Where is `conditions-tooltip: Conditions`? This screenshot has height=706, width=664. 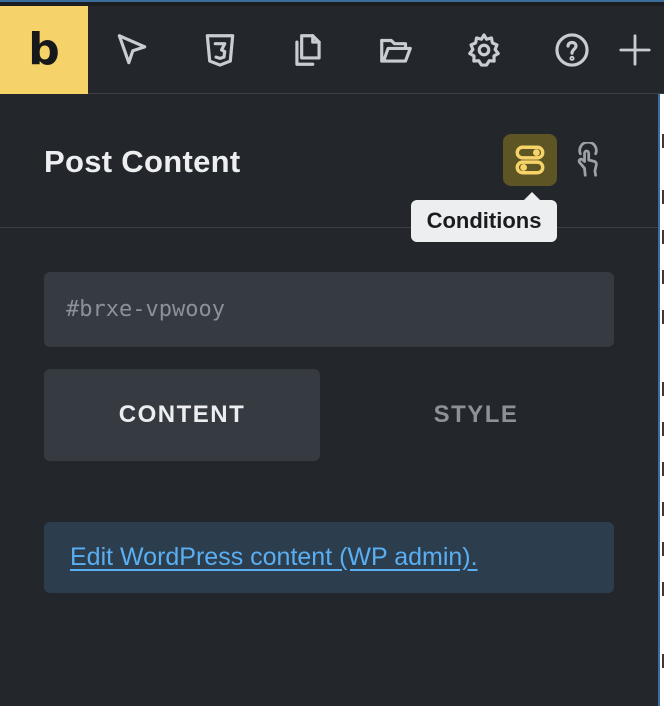
conditions-tooltip: Conditions is located at coordinates (484, 217).